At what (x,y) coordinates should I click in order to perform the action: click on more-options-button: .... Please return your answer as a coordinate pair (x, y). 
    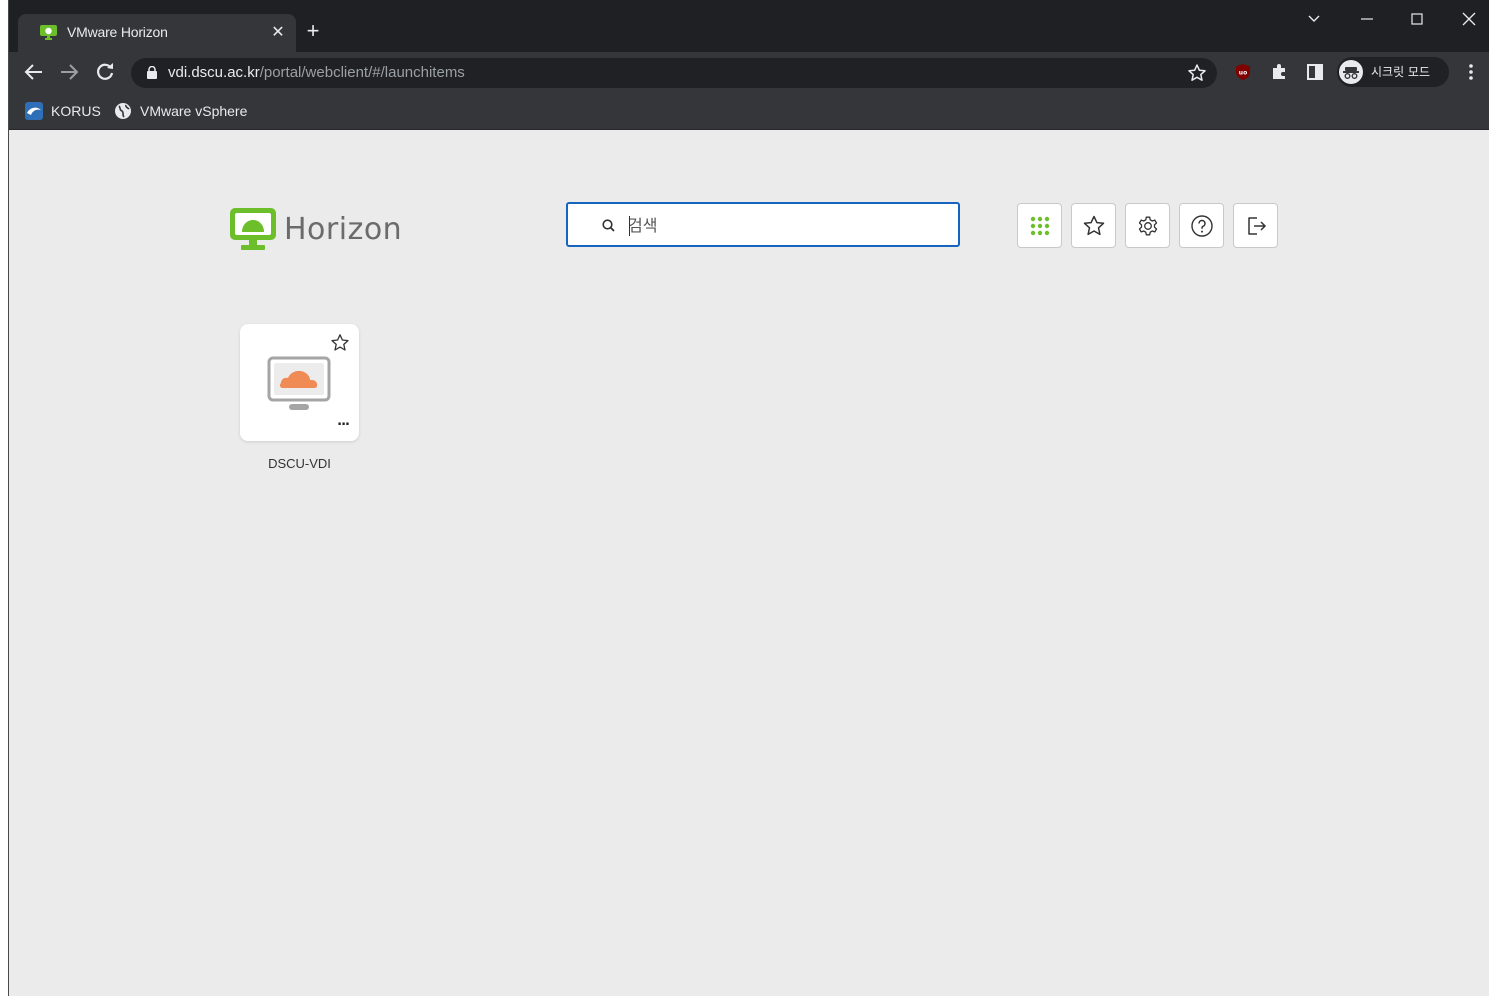
    Looking at the image, I should click on (343, 421).